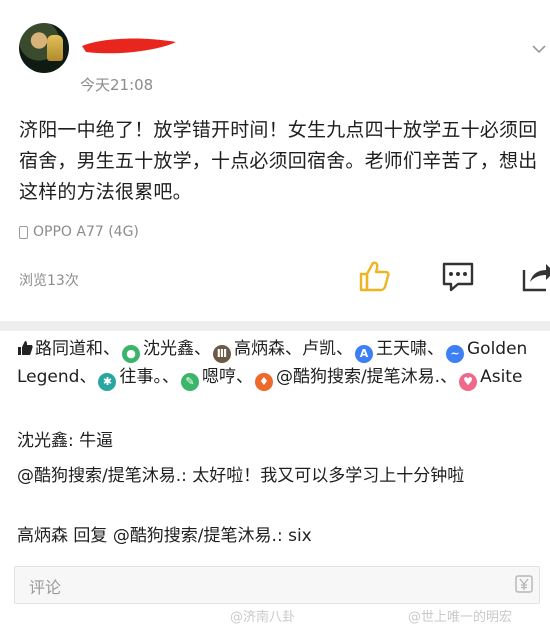 The width and height of the screenshot is (550, 632). What do you see at coordinates (501, 377) in the screenshot?
I see `liker-name: Asite` at bounding box center [501, 377].